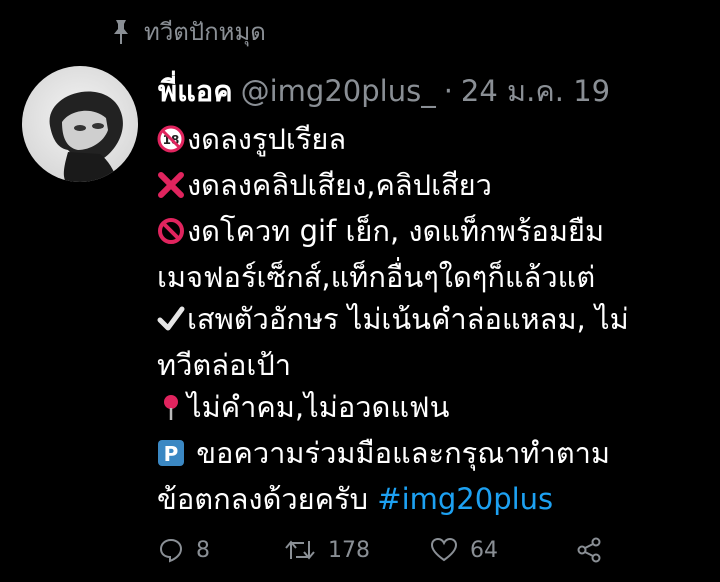 The image size is (720, 582). What do you see at coordinates (121, 32) in the screenshot?
I see `pin-icon` at bounding box center [121, 32].